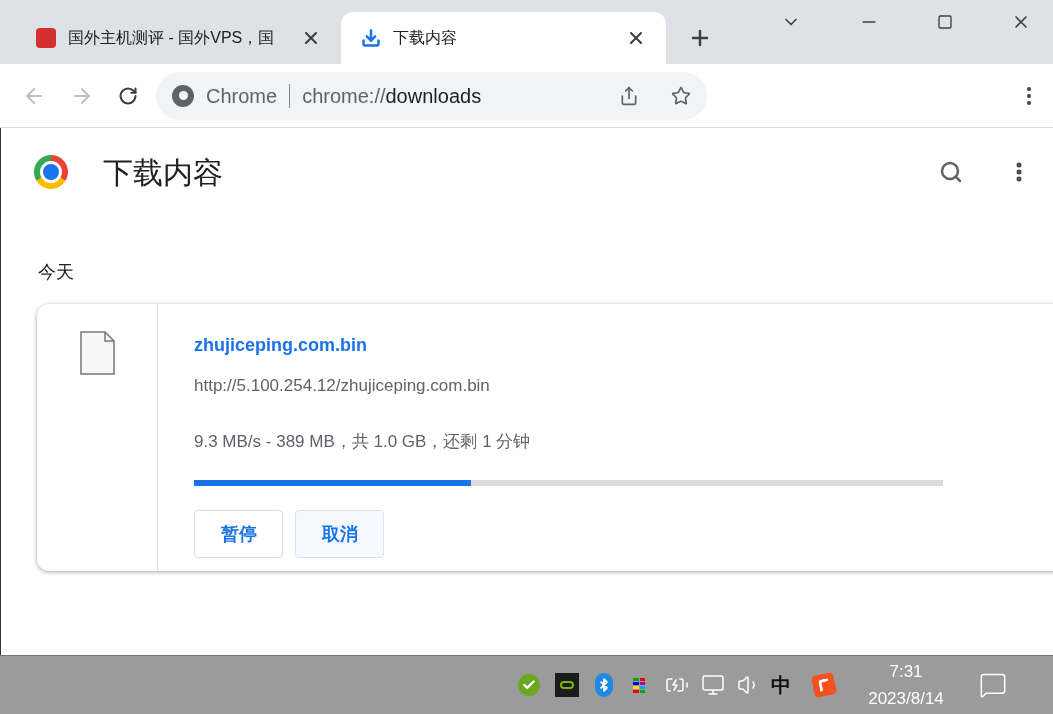 Image resolution: width=1053 pixels, height=714 pixels. I want to click on tab-title: 下载内容, so click(425, 38).